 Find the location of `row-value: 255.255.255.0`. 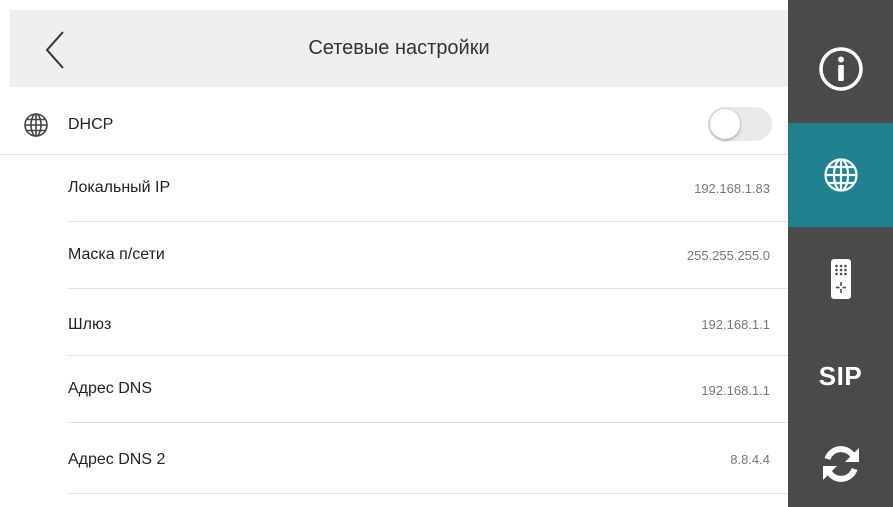

row-value: 255.255.255.0 is located at coordinates (728, 255).